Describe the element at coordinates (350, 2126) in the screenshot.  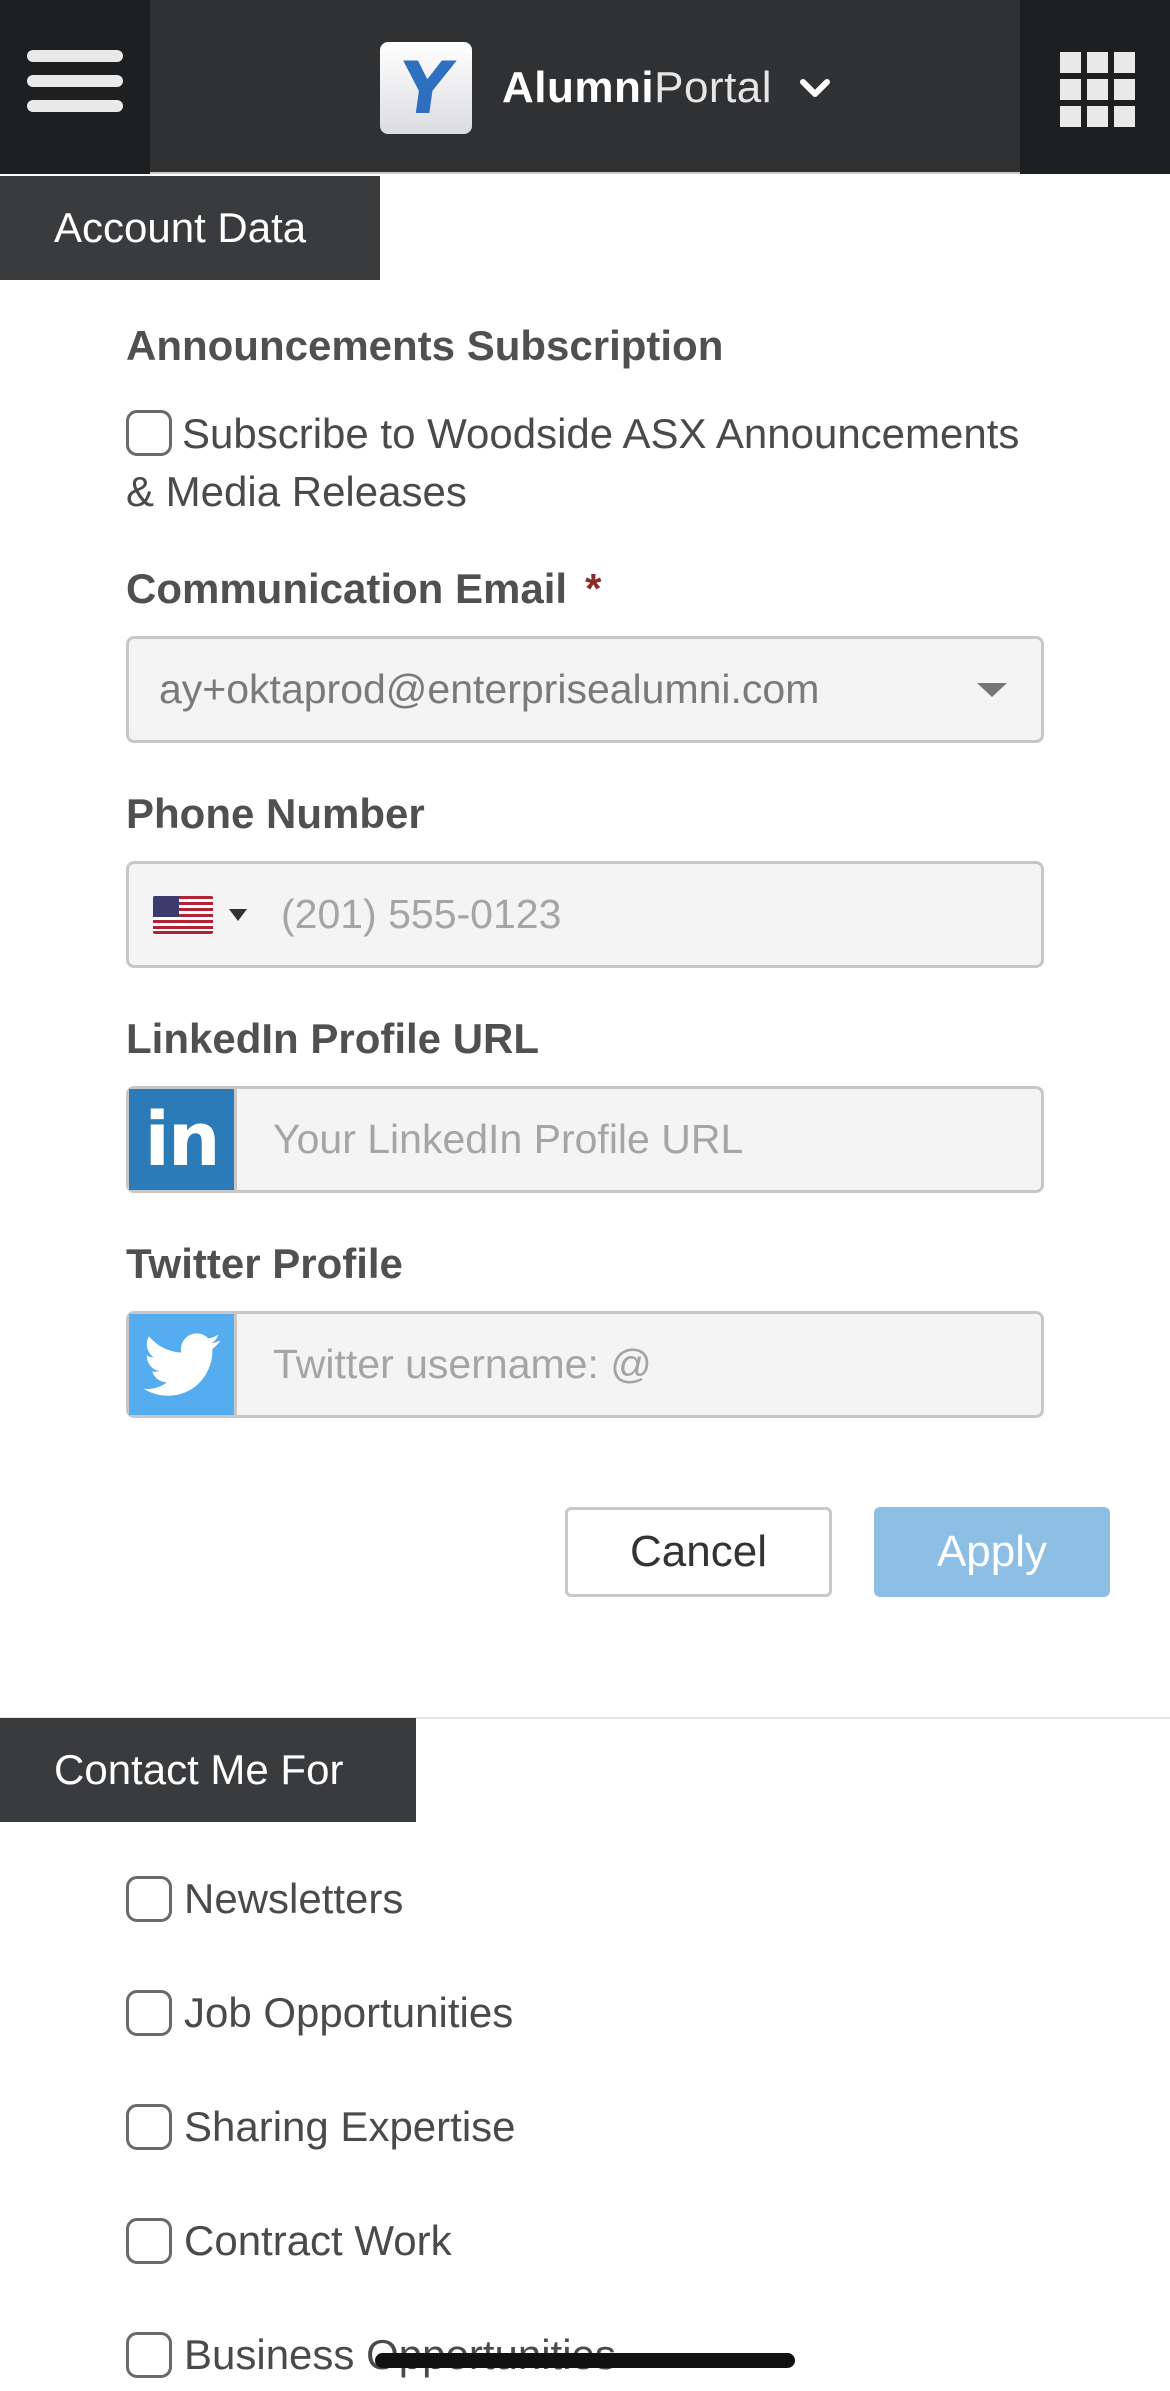
I see `contact-option-label: Sharing Expertise` at that location.